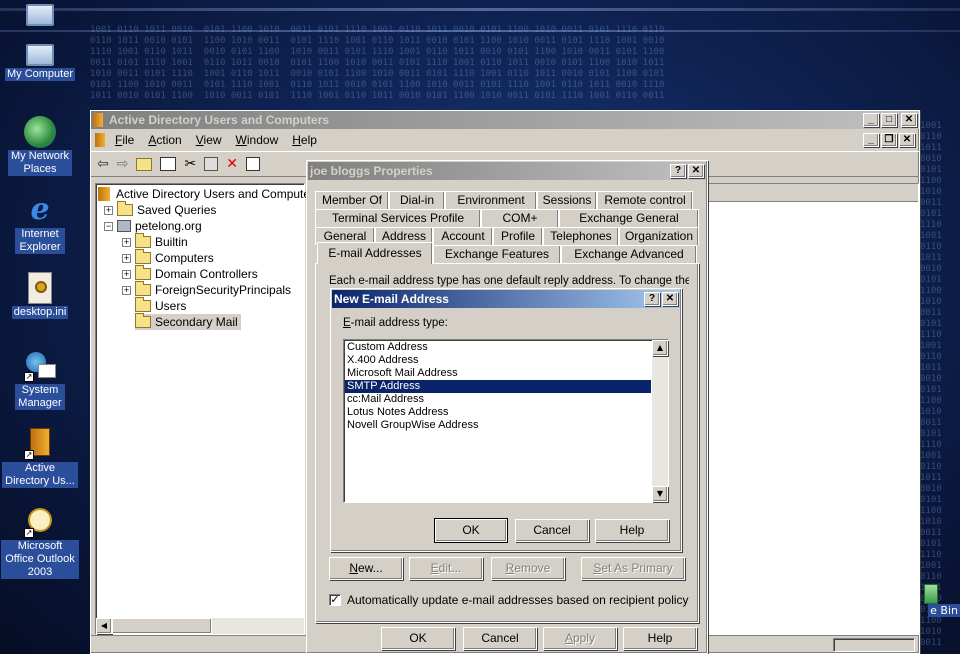  I want to click on maximize-button: □, so click(889, 120).